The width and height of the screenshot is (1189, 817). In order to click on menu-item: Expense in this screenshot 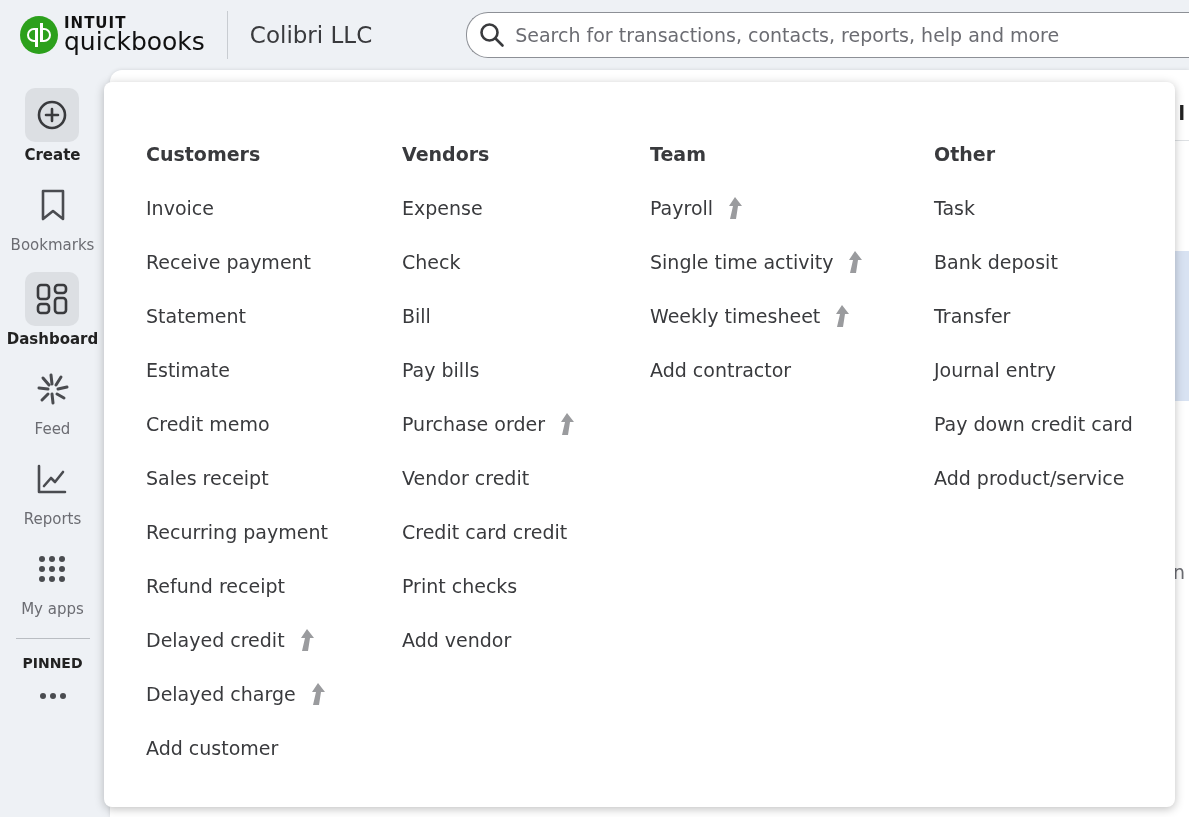, I will do `click(442, 208)`.